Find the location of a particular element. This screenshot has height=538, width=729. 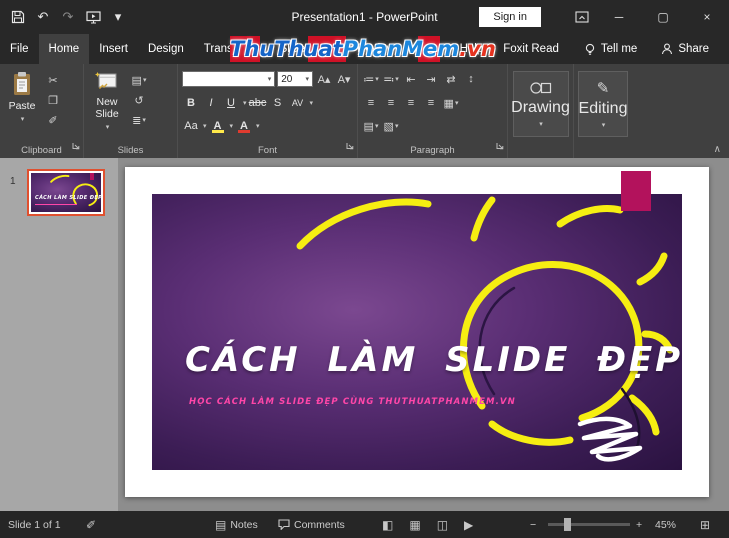

highlight-color-button: A is located at coordinates (218, 126).